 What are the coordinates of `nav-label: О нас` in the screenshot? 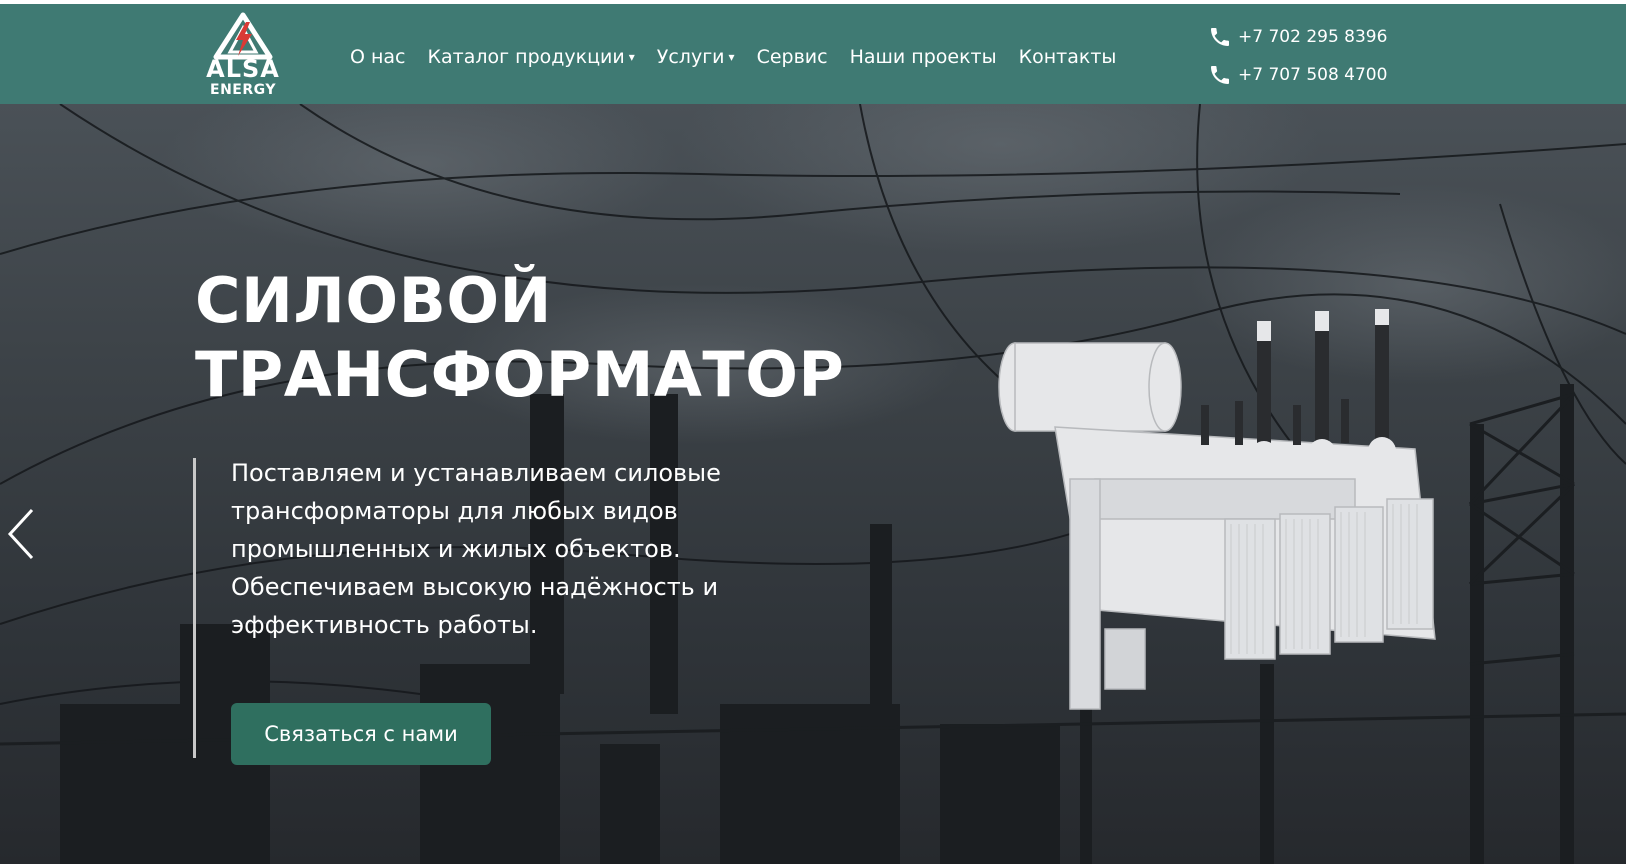 It's located at (378, 57).